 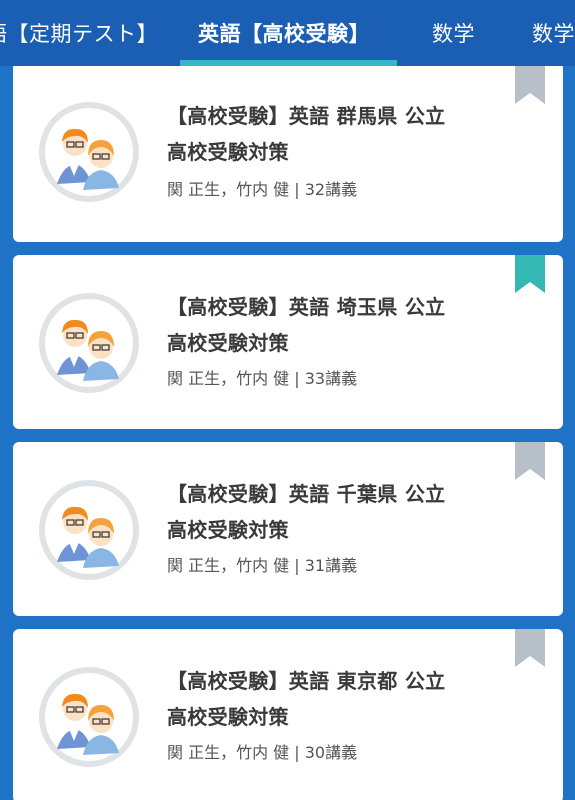 What do you see at coordinates (80, 33) in the screenshot?
I see `tab-teiki-test: 語【定期テスト】` at bounding box center [80, 33].